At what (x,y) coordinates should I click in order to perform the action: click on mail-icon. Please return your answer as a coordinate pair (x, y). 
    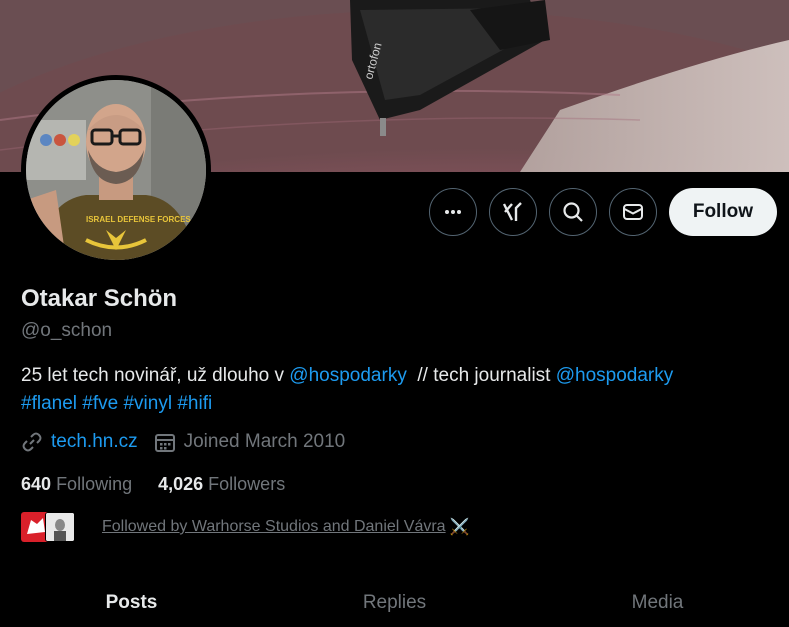
    Looking at the image, I should click on (632, 212).